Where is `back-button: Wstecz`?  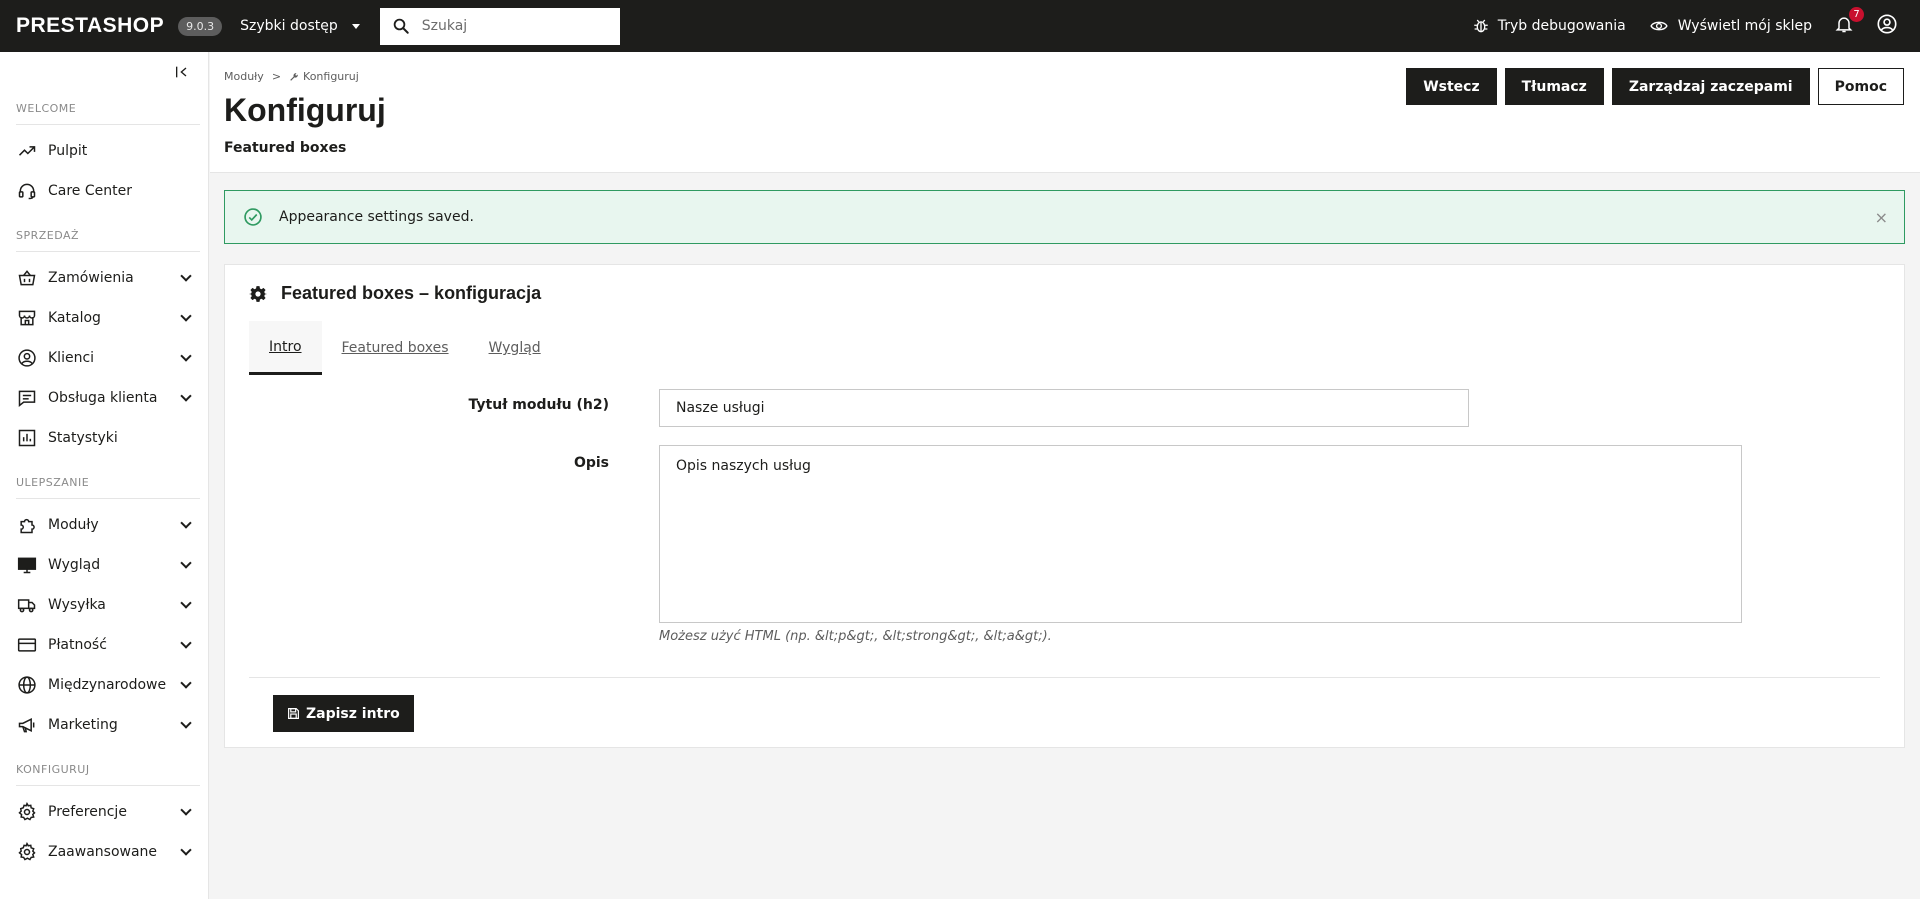 back-button: Wstecz is located at coordinates (1451, 86).